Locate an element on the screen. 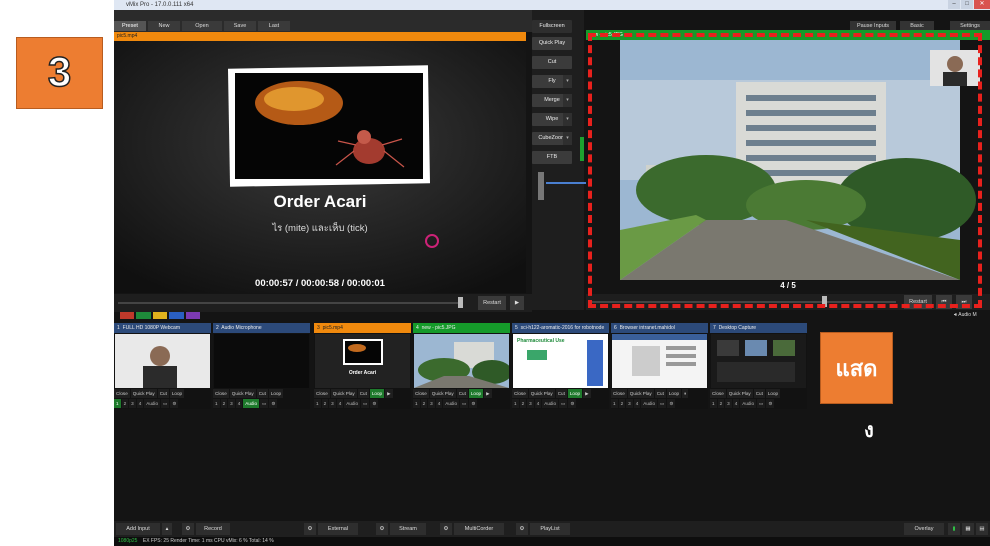  preset-button: Preset is located at coordinates (130, 26).